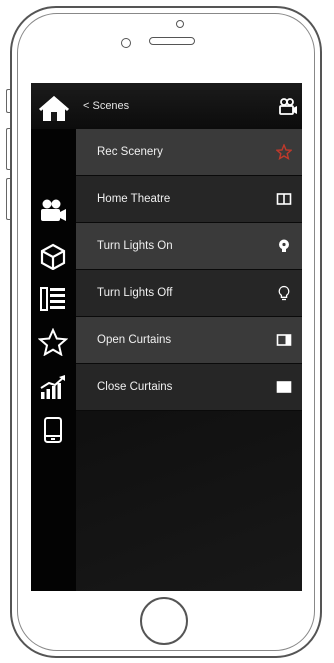 The image size is (334, 663). Describe the element at coordinates (284, 246) in the screenshot. I see `lightbulb-on-icon` at that location.